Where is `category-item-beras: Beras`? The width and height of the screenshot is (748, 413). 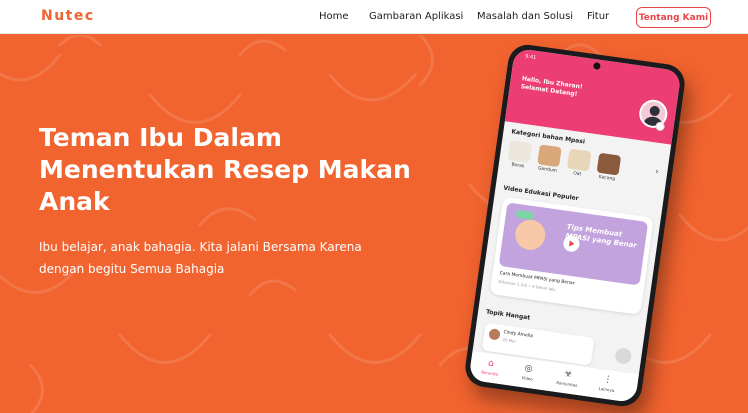 category-item-beras: Beras is located at coordinates (520, 155).